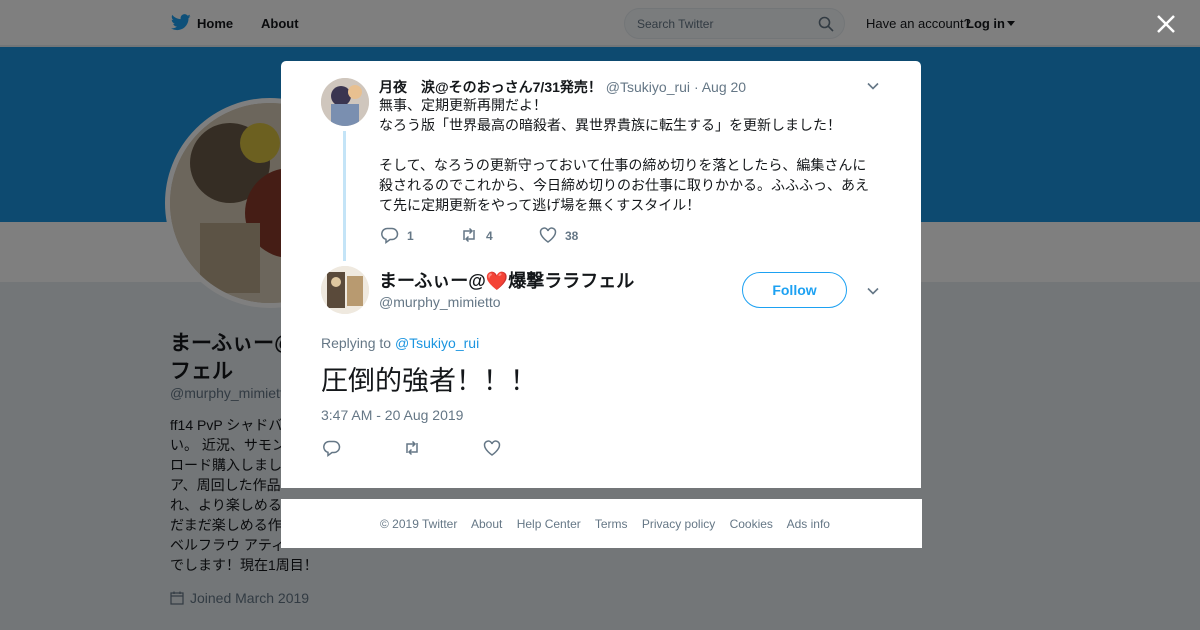 The image size is (1200, 630). Describe the element at coordinates (437, 343) in the screenshot. I see `replying-to-mention: @Tsukiyo_rui` at that location.